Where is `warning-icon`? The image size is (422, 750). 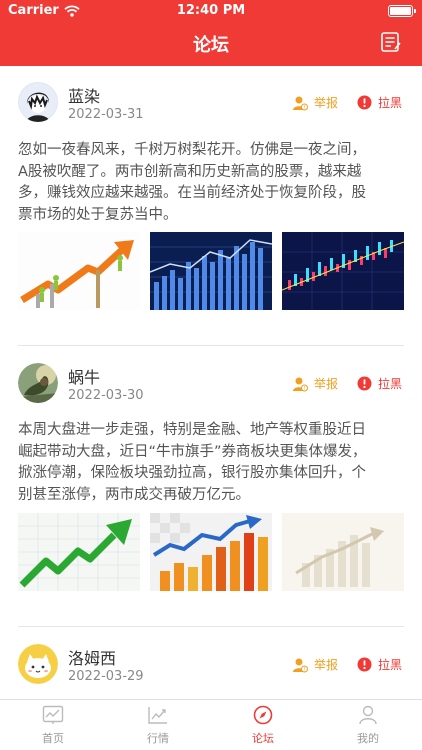
warning-icon is located at coordinates (364, 664).